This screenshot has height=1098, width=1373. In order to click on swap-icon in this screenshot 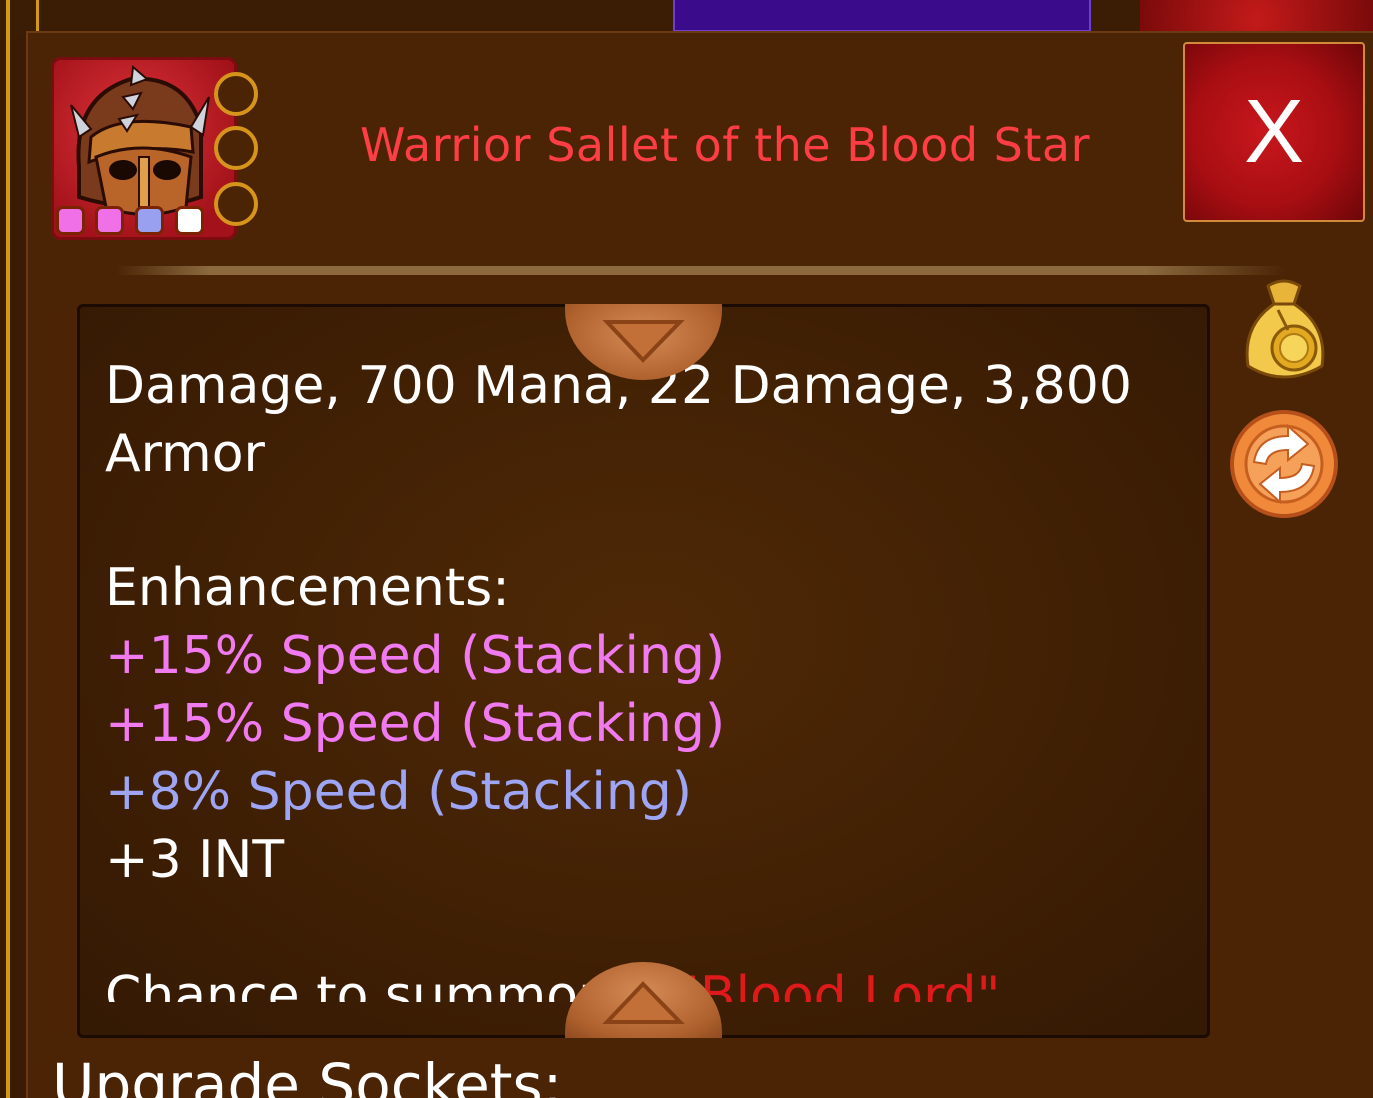, I will do `click(1284, 464)`.